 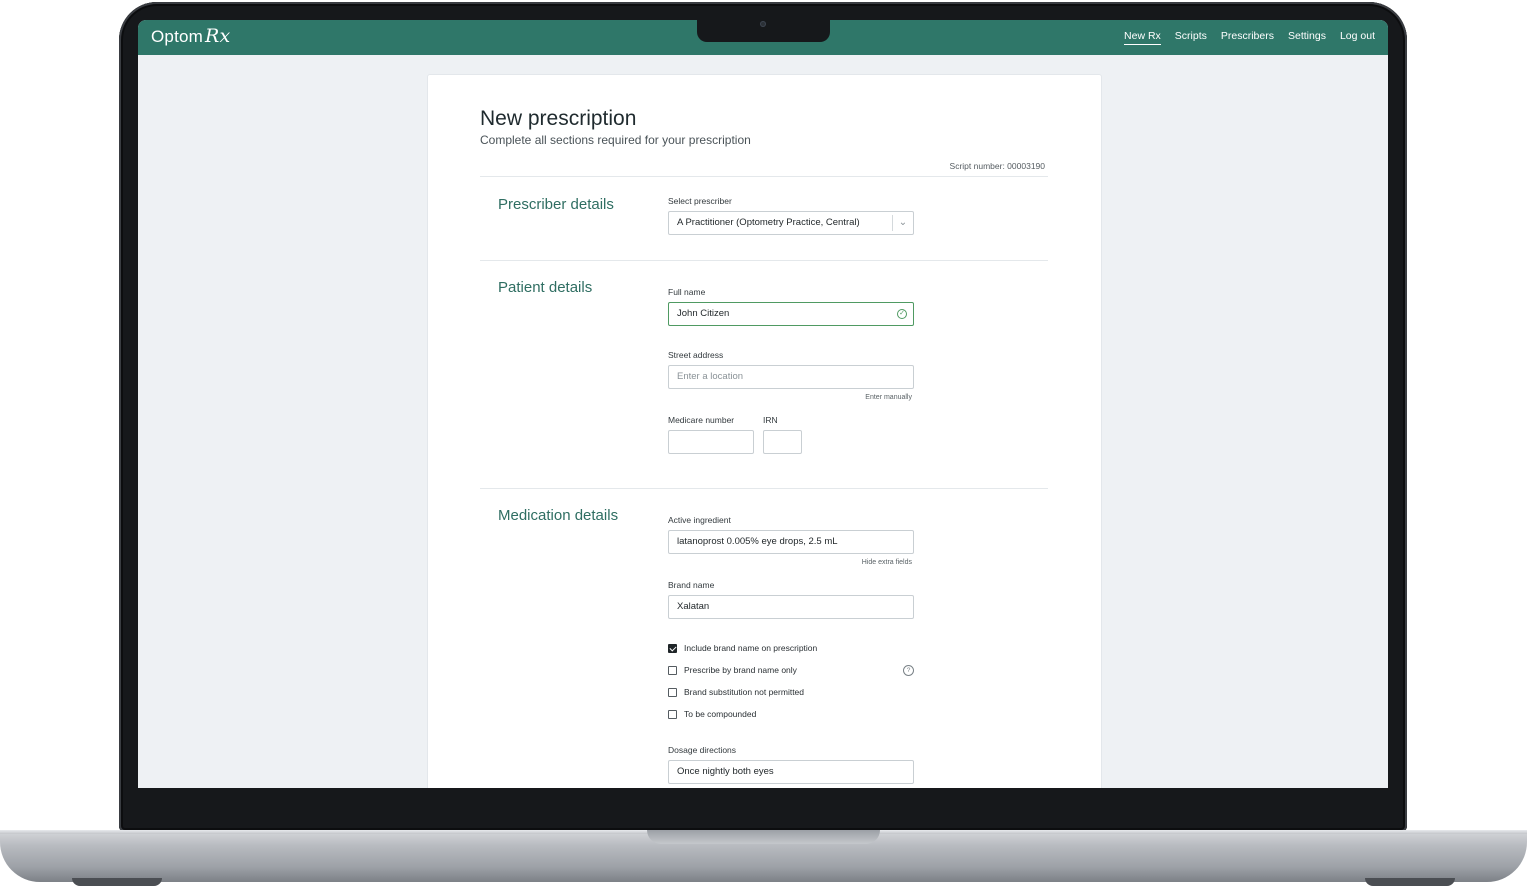 What do you see at coordinates (1357, 37) in the screenshot?
I see `nav-log-out: Log out` at bounding box center [1357, 37].